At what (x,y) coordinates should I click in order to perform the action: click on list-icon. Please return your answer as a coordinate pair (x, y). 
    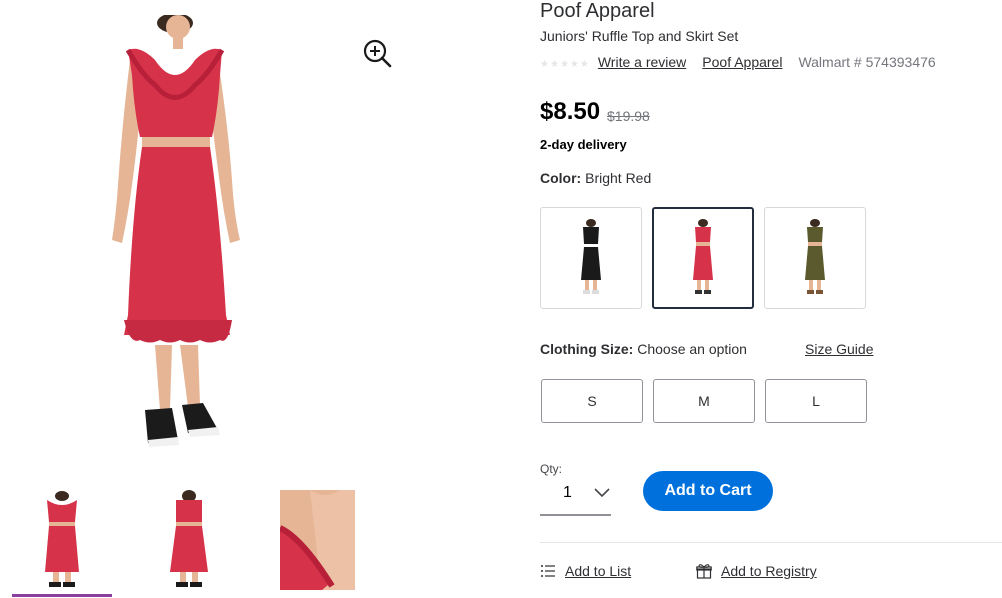
    Looking at the image, I should click on (548, 571).